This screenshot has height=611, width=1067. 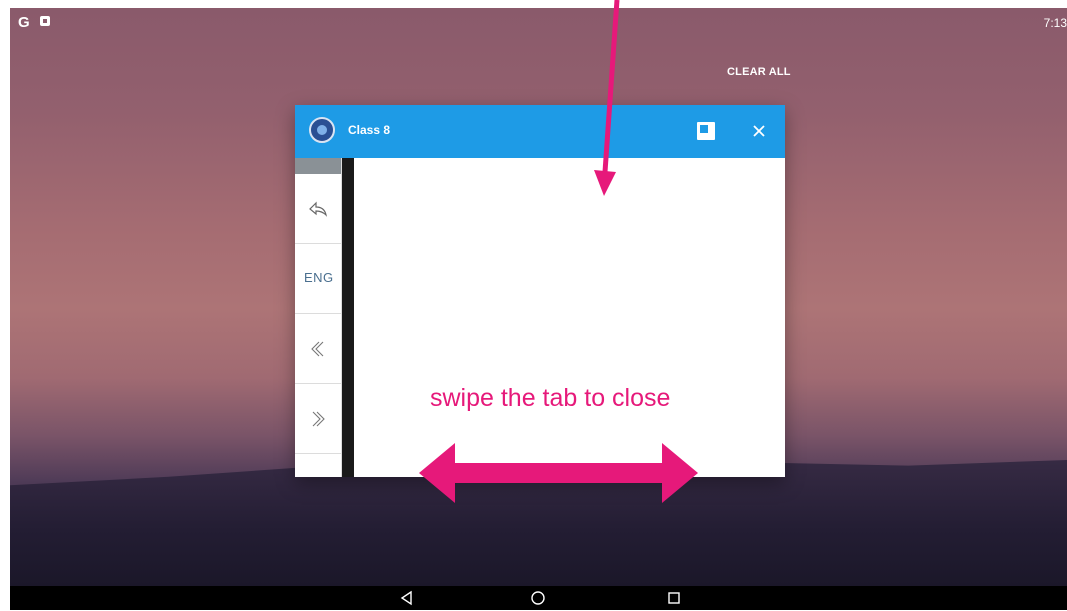 I want to click on chevron-left-icon, so click(x=317, y=349).